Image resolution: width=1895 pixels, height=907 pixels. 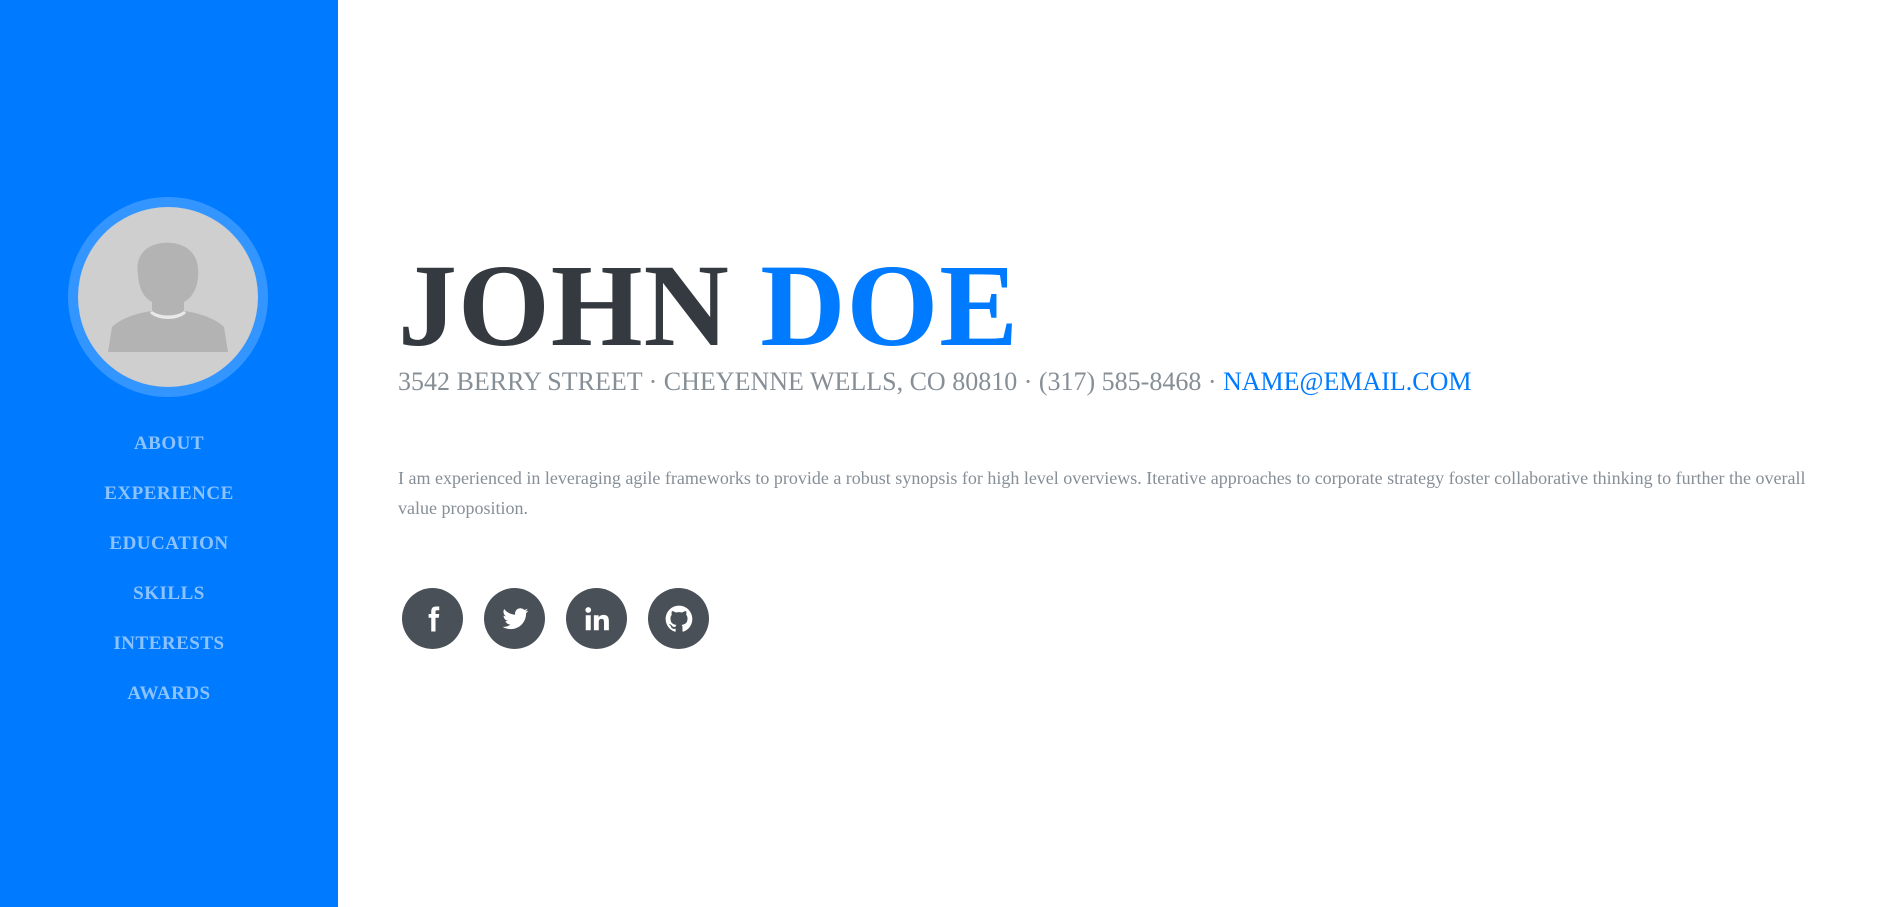 I want to click on sidebar-item-about: ABOUT, so click(x=169, y=444).